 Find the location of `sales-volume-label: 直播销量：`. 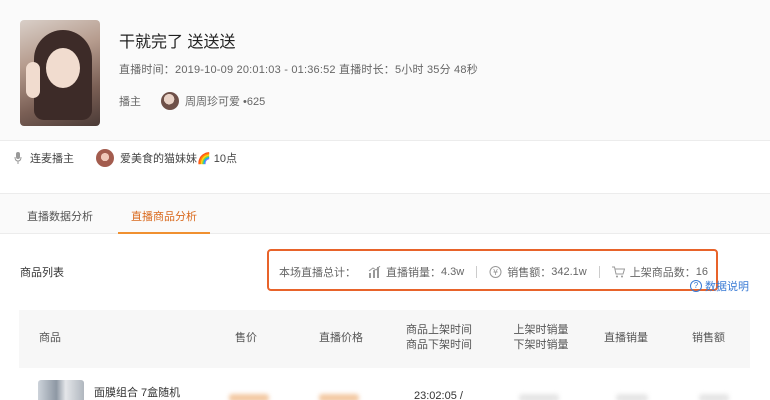

sales-volume-label: 直播销量： is located at coordinates (413, 273).